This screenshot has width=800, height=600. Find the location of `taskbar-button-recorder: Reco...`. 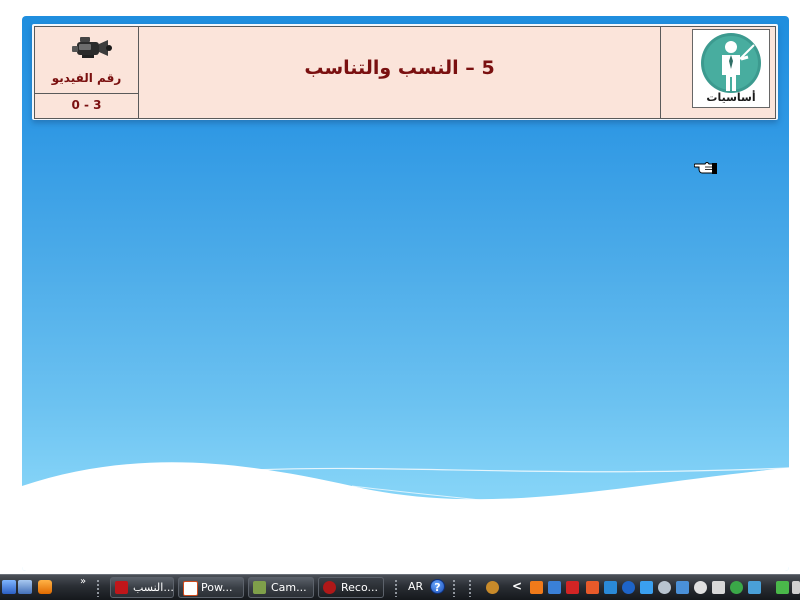

taskbar-button-recorder: Reco... is located at coordinates (351, 587).